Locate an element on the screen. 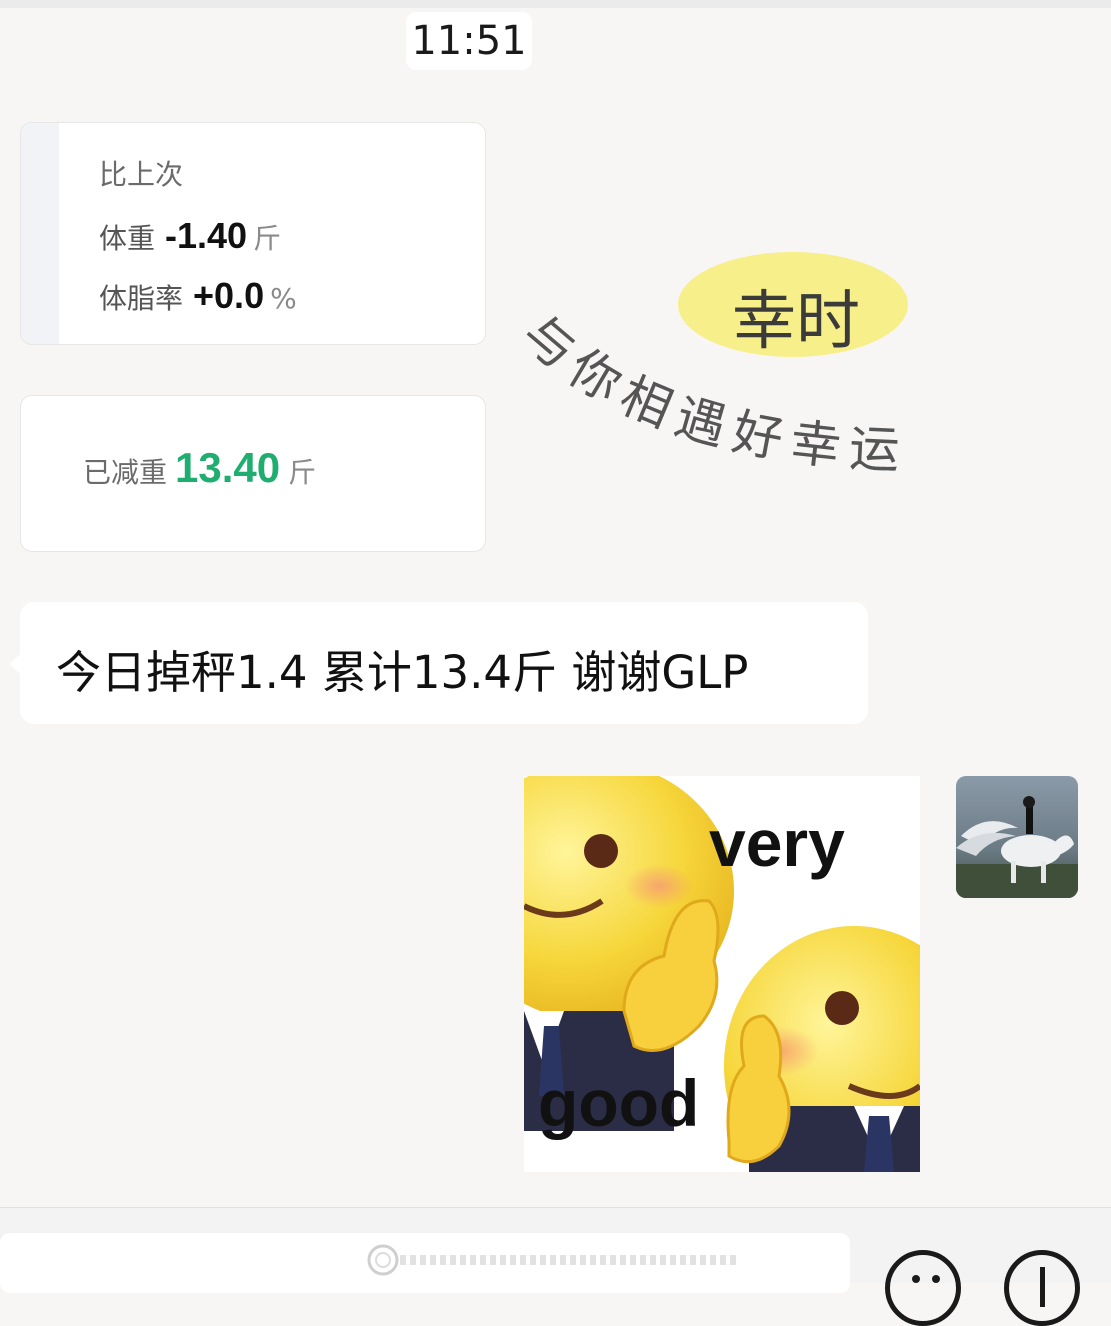 Image resolution: width=1111 pixels, height=1326 pixels. arc-text: 与你相遇好幸运 is located at coordinates (705, 392).